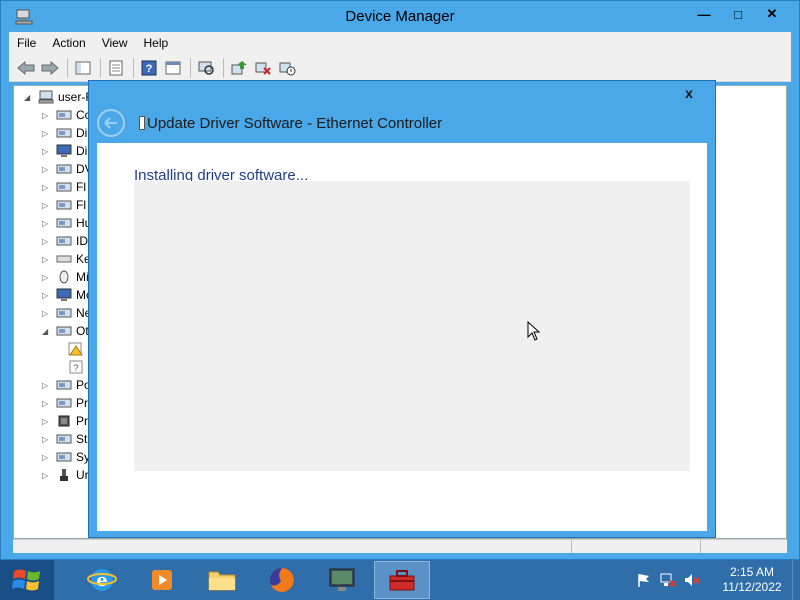 This screenshot has width=800, height=600. Describe the element at coordinates (282, 580) in the screenshot. I see `firefox-icon` at that location.